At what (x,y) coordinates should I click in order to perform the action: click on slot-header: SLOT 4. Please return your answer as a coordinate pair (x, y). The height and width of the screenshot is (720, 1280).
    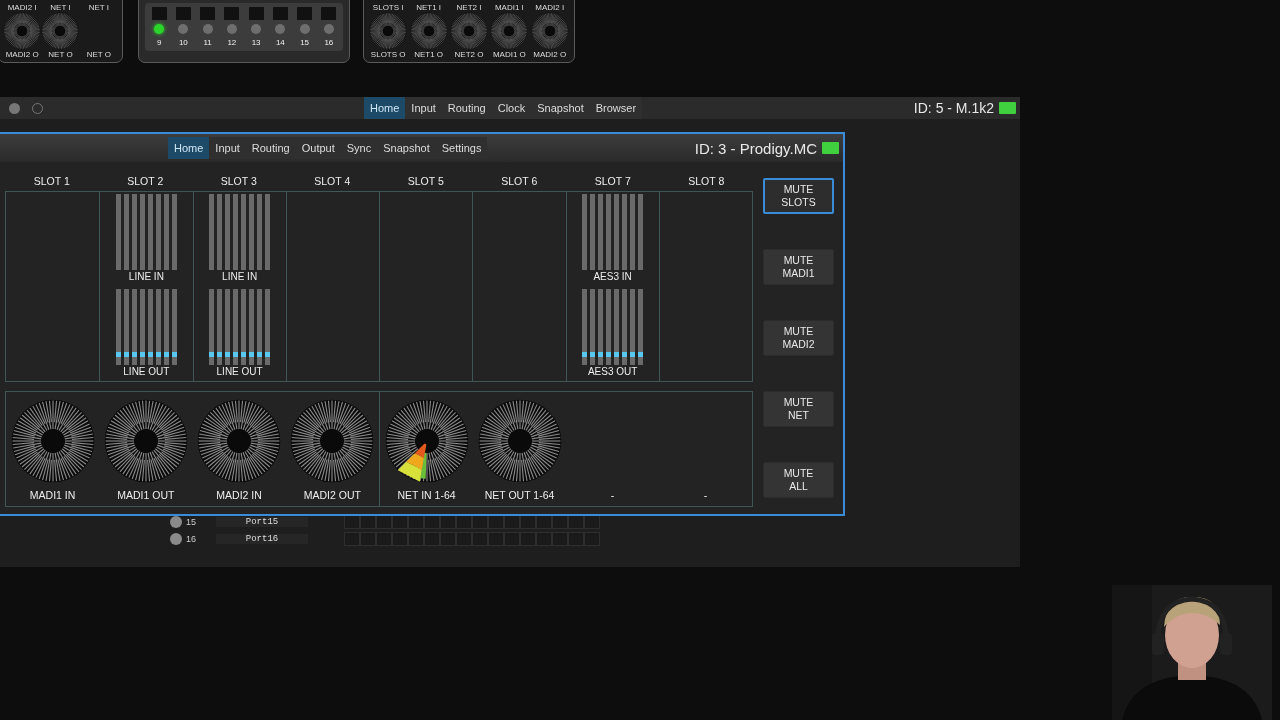
    Looking at the image, I should click on (332, 180).